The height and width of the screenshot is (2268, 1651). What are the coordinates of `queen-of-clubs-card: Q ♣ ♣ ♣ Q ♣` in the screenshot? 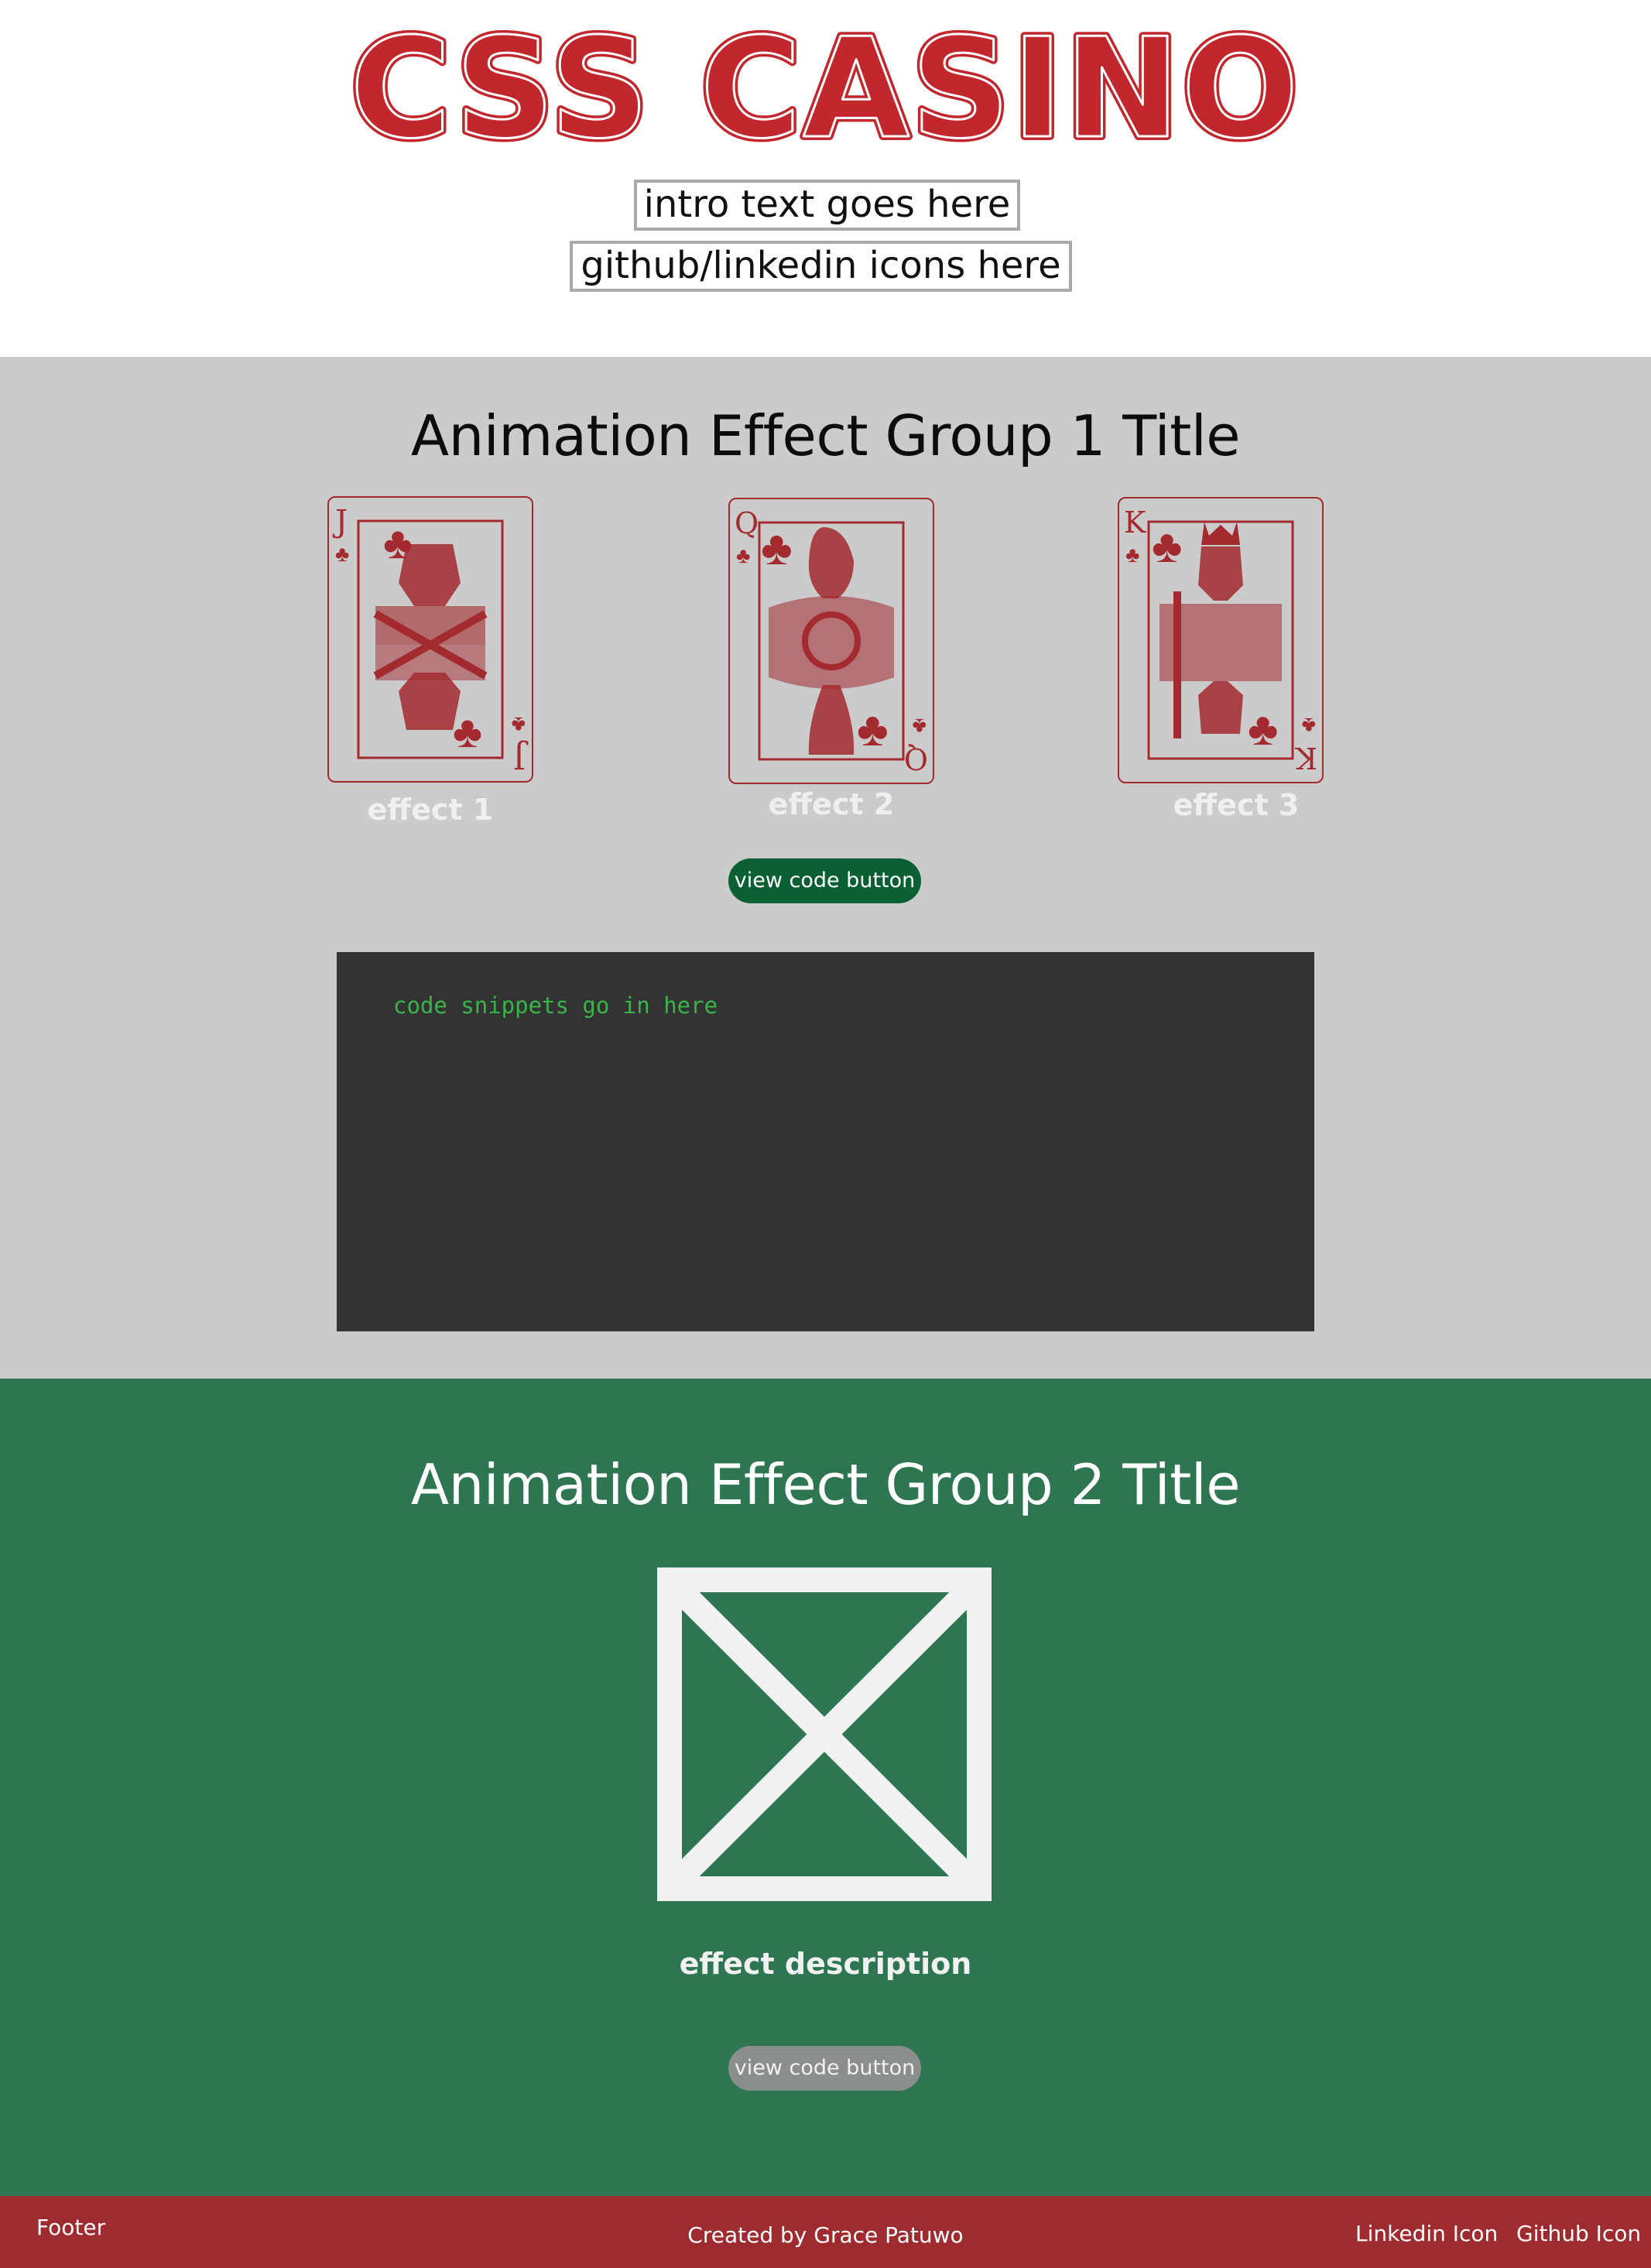 It's located at (831, 641).